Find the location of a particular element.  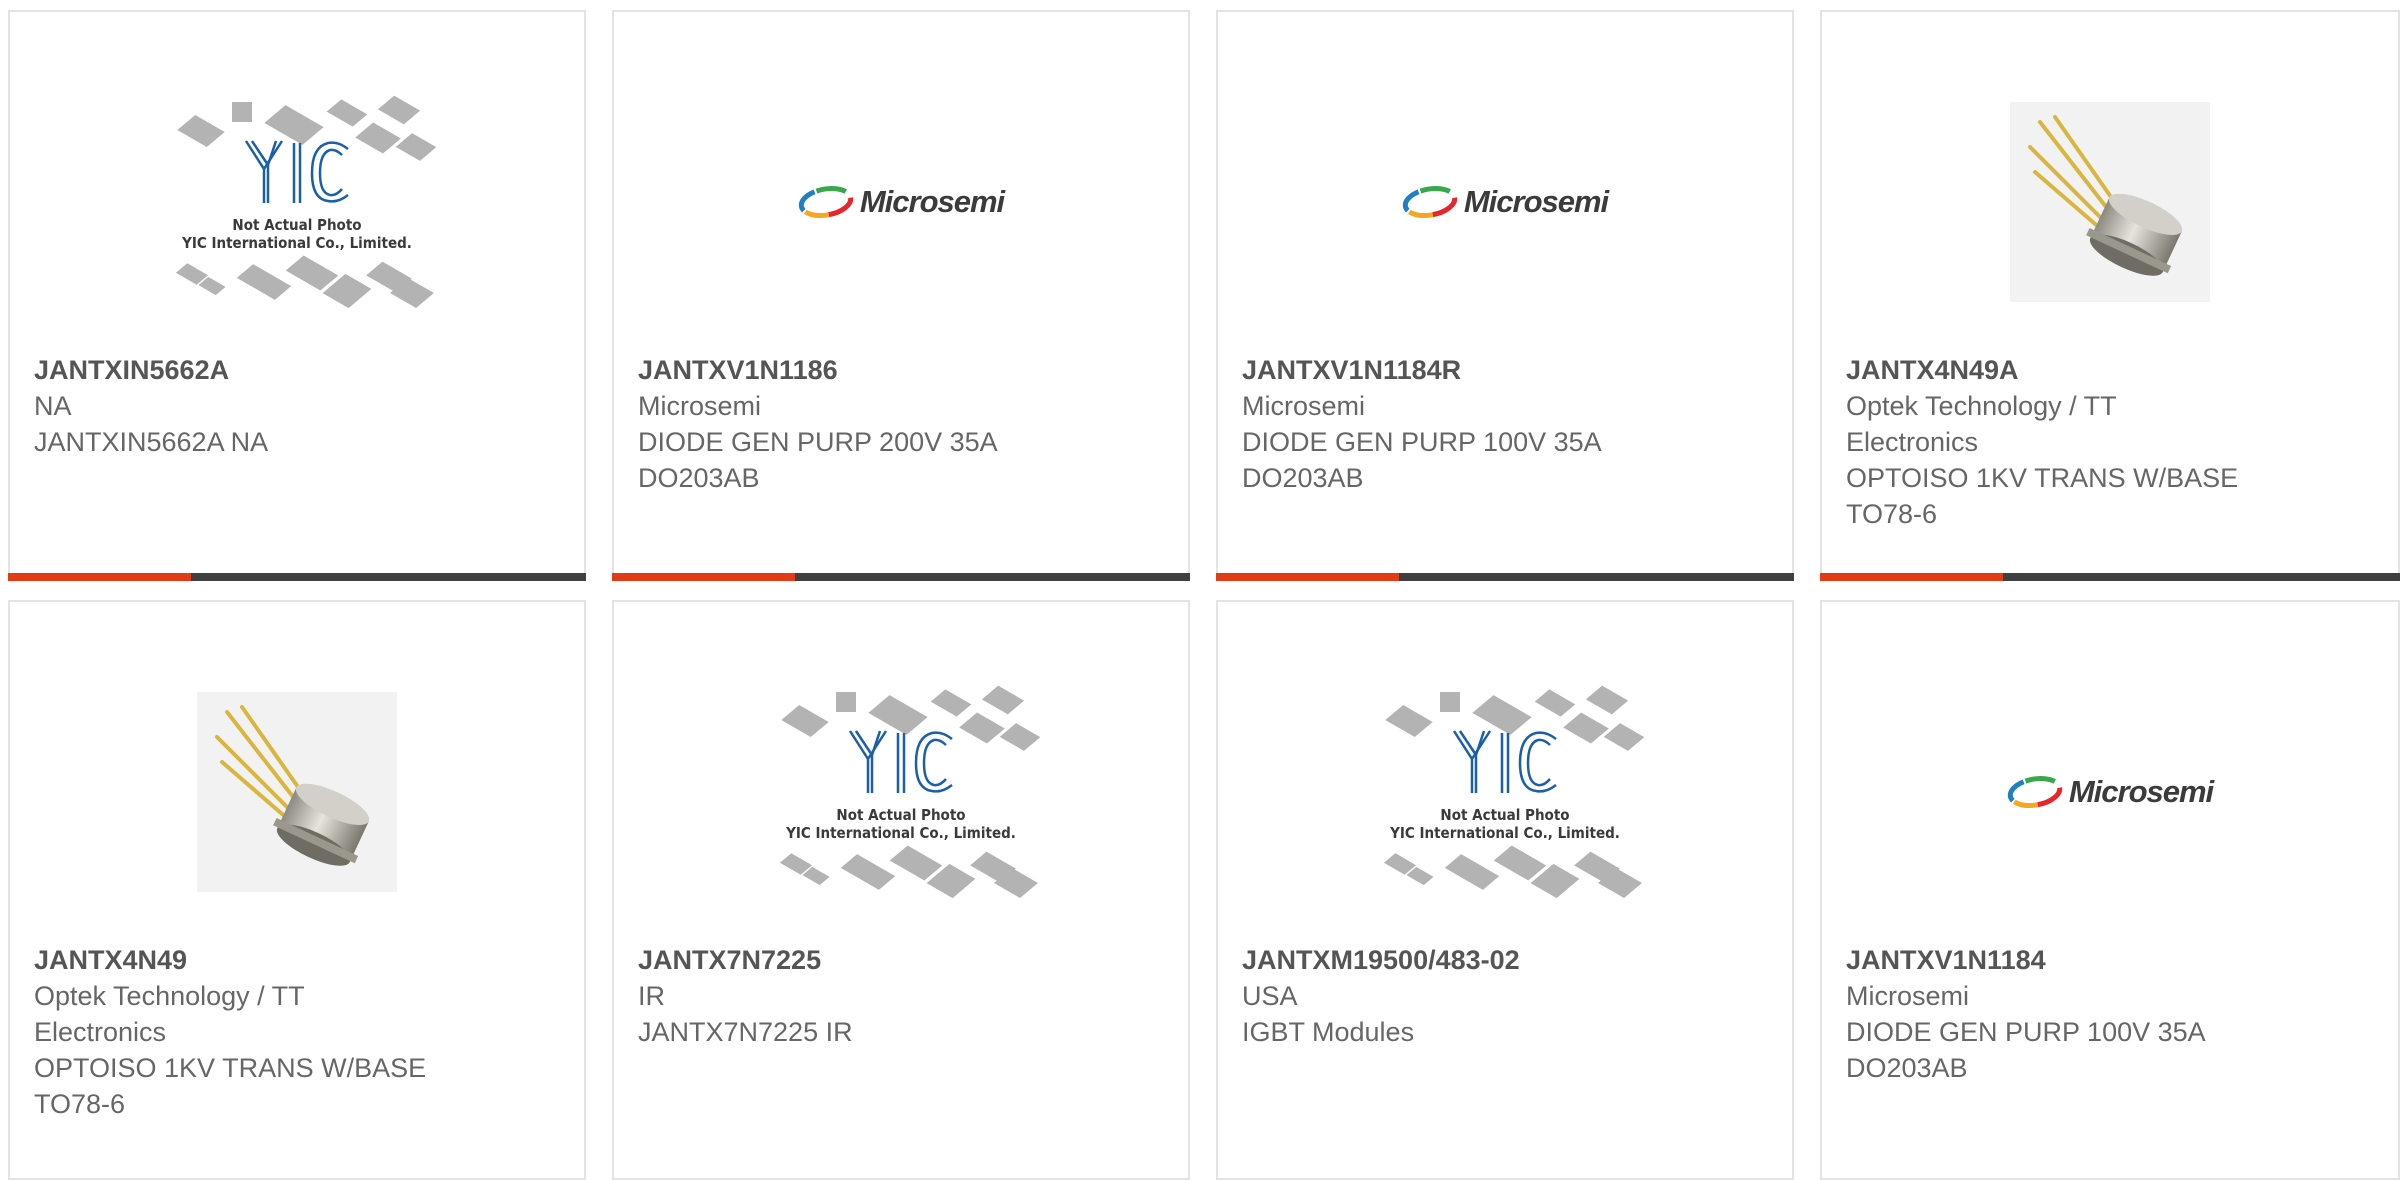

microsemi-logo: Microsemi is located at coordinates (901, 202).